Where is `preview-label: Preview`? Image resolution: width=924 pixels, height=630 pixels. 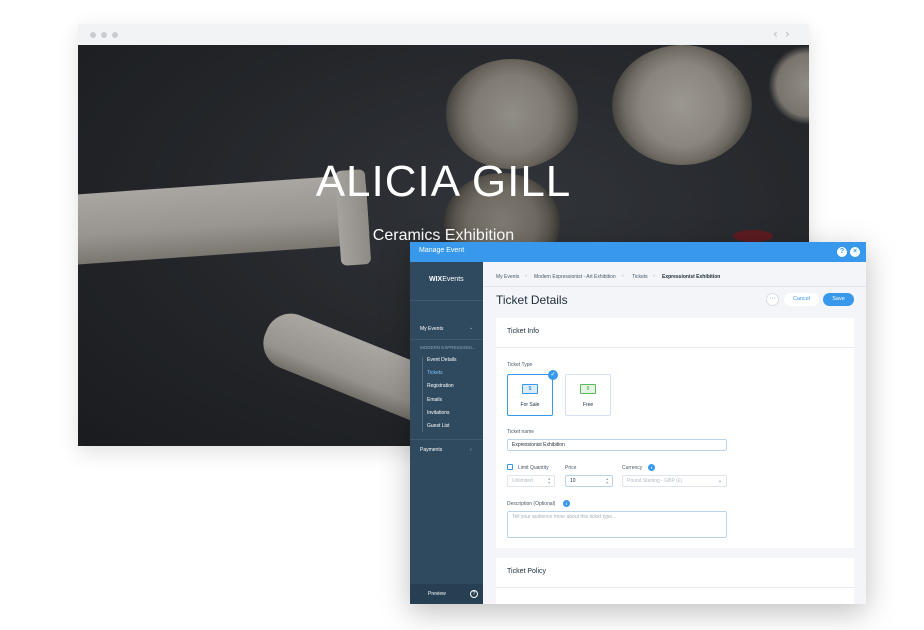
preview-label: Preview is located at coordinates (437, 594).